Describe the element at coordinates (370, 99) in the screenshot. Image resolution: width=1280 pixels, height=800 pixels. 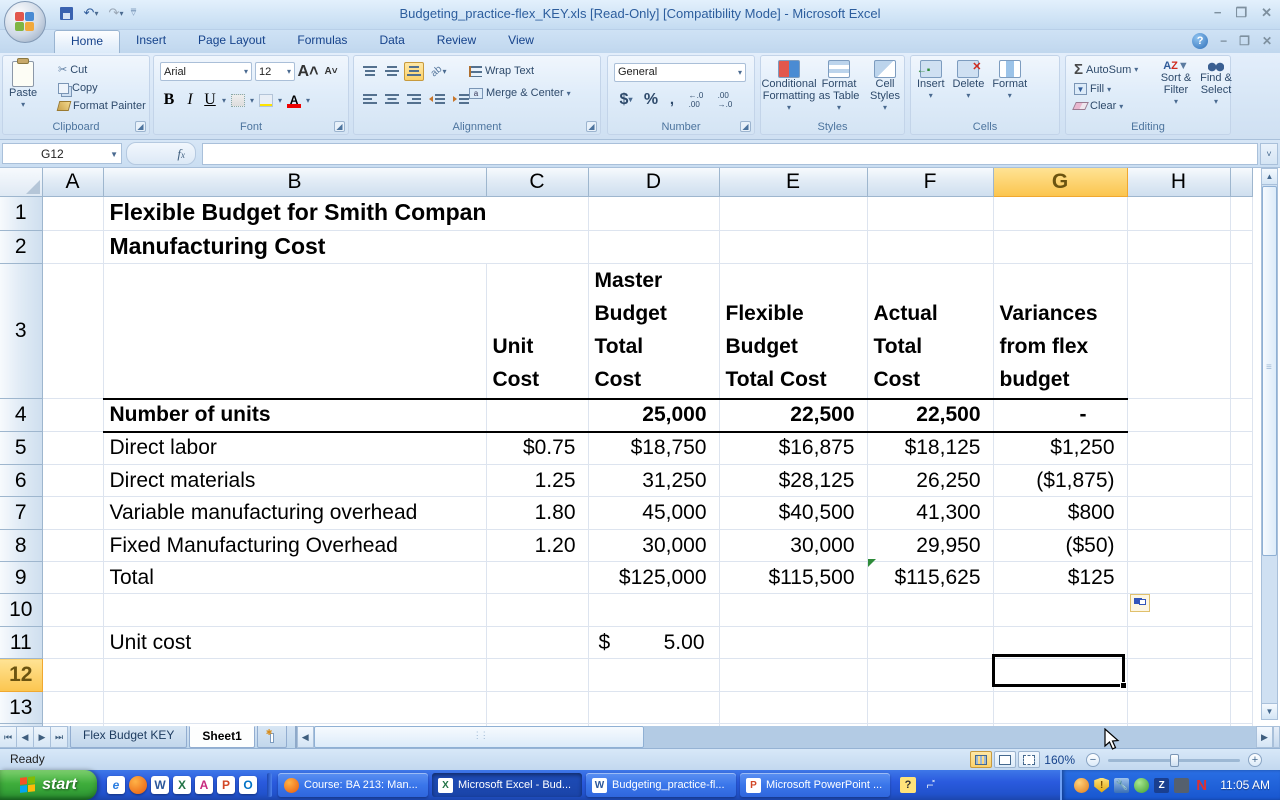
I see `align-left-button` at that location.